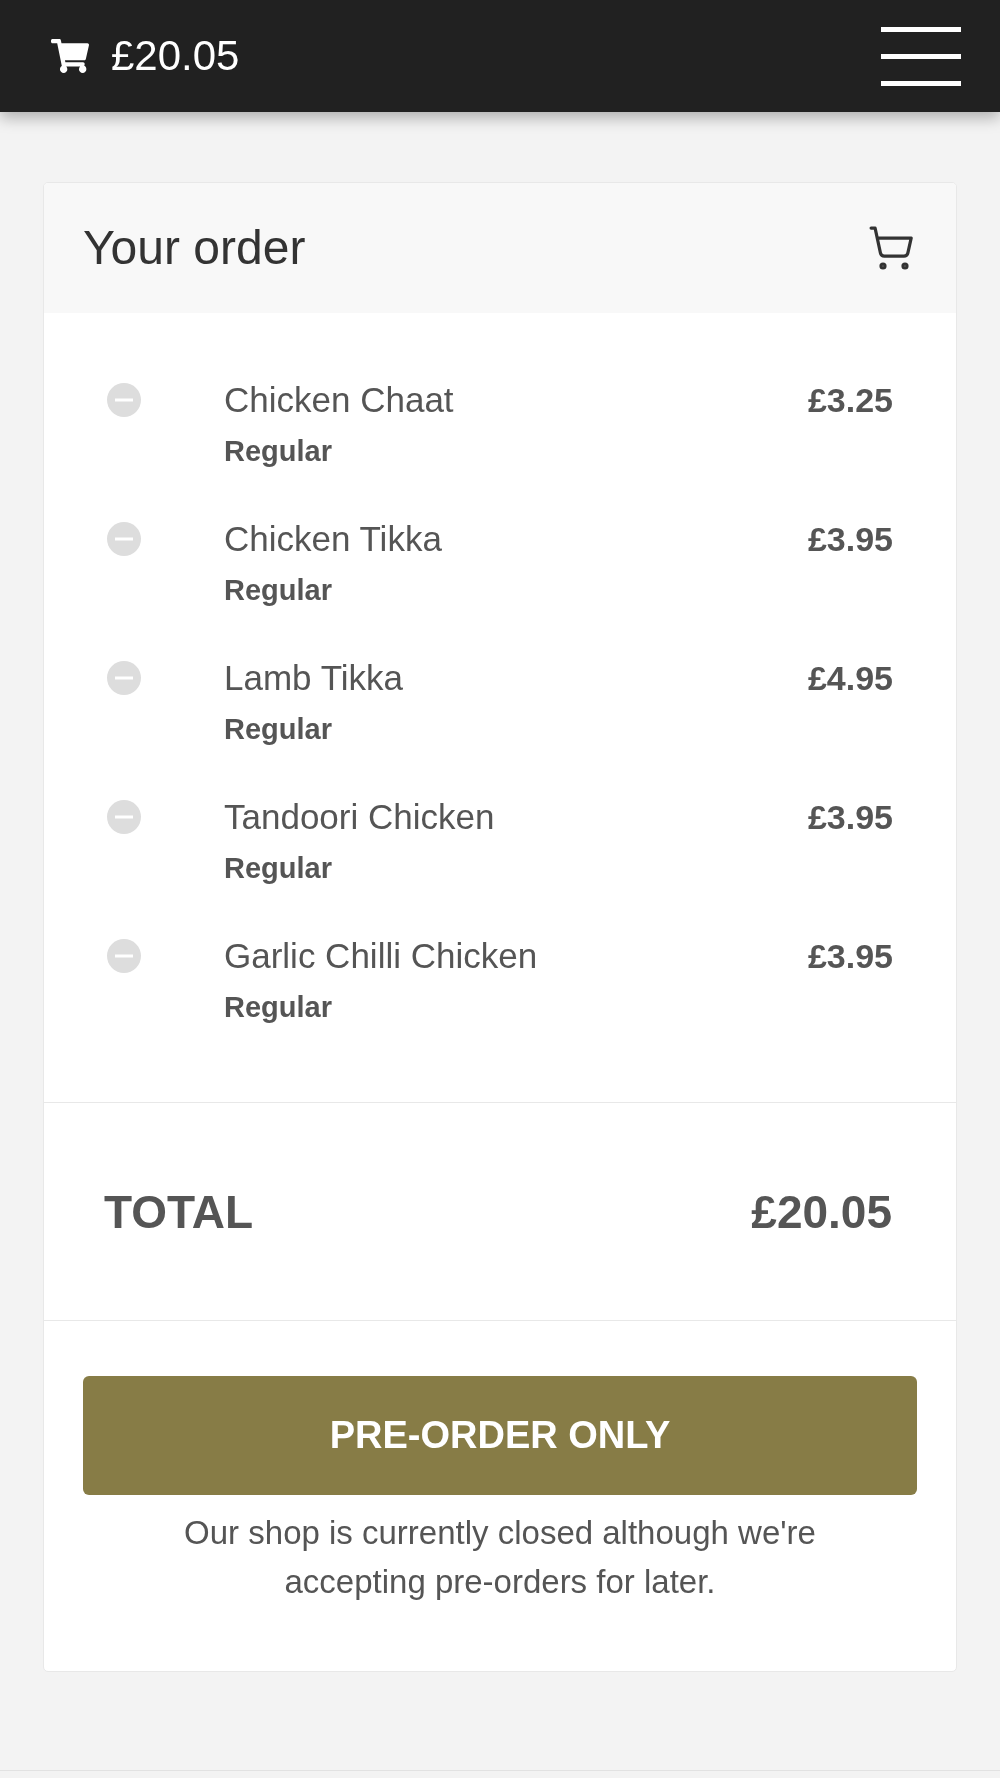  What do you see at coordinates (359, 817) in the screenshot?
I see `item-name: Tandoori Chicken` at bounding box center [359, 817].